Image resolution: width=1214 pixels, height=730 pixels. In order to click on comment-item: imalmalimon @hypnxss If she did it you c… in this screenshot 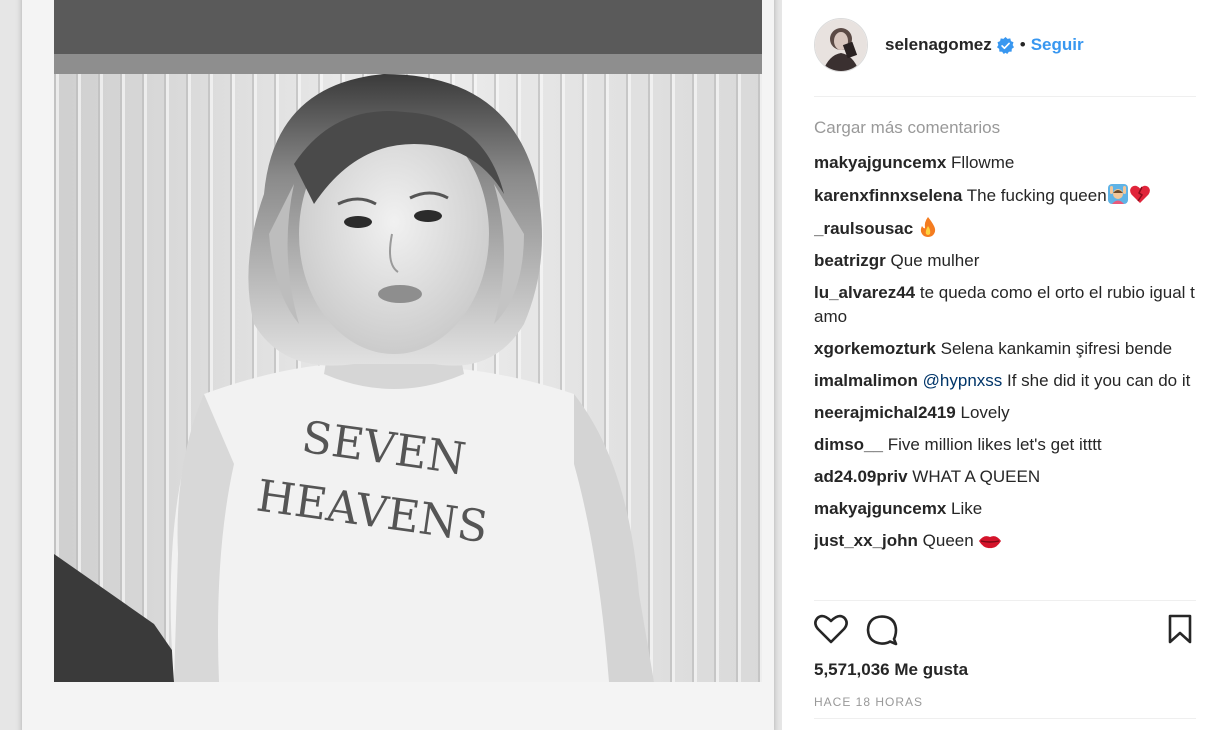, I will do `click(1005, 381)`.